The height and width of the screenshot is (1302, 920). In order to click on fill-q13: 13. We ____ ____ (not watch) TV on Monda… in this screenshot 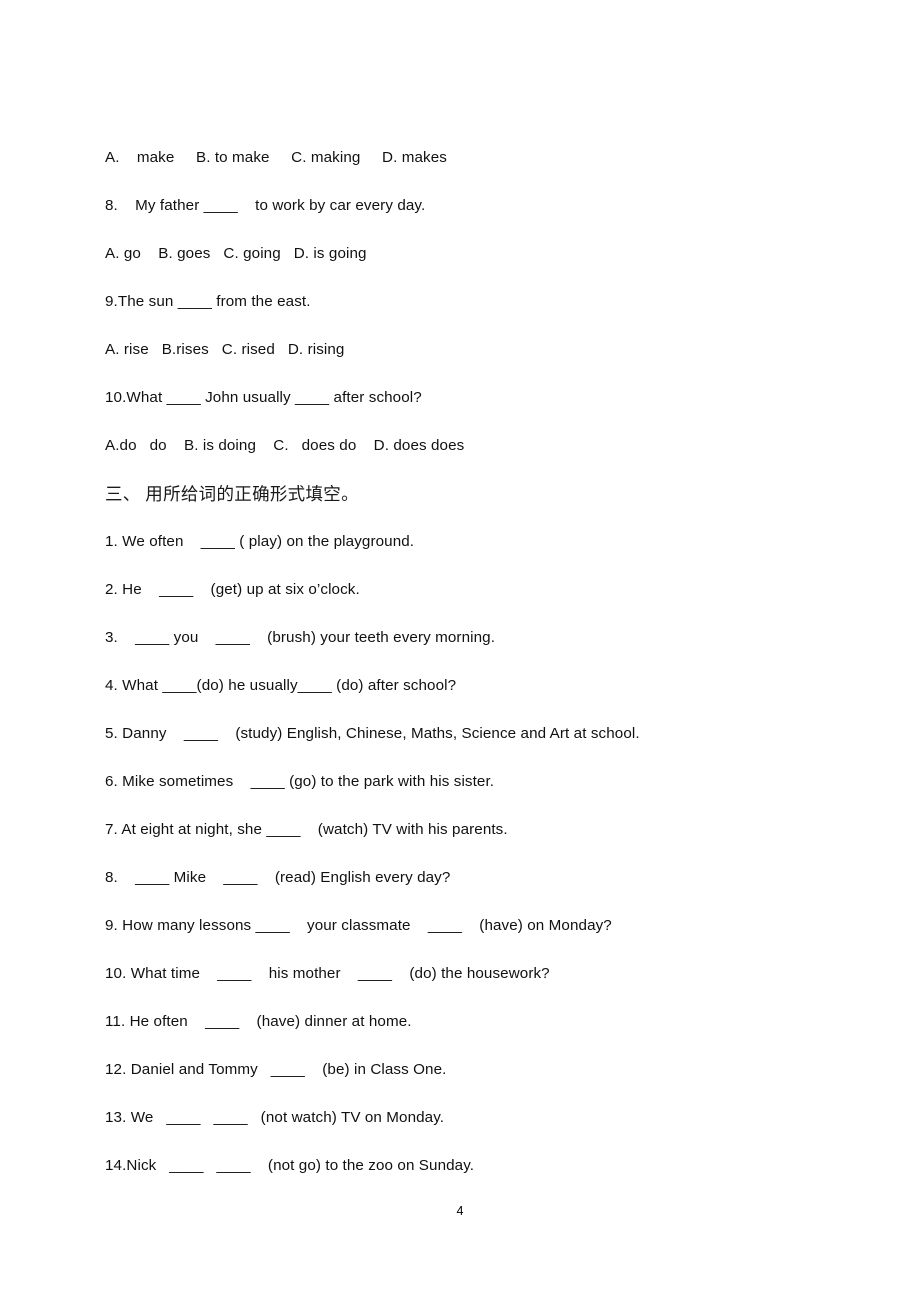, I will do `click(275, 1117)`.